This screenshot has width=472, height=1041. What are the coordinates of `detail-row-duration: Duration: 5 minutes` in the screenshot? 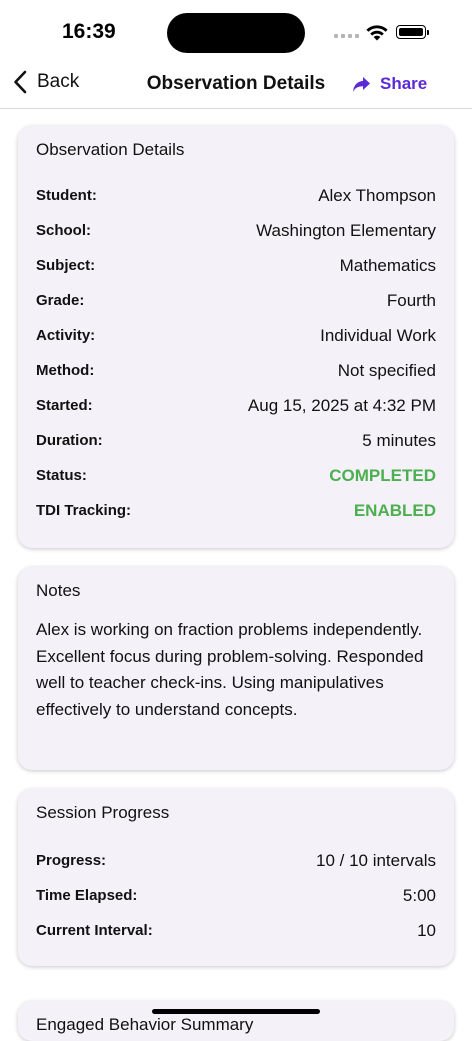 It's located at (236, 440).